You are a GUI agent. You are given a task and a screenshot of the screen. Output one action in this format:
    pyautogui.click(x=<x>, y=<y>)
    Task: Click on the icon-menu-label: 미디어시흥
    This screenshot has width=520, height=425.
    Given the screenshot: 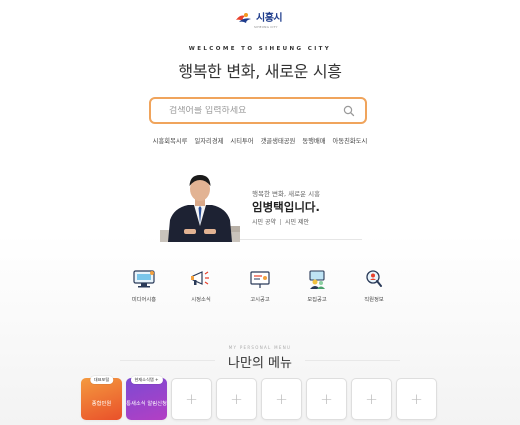 What is the action you would take?
    pyautogui.click(x=144, y=300)
    